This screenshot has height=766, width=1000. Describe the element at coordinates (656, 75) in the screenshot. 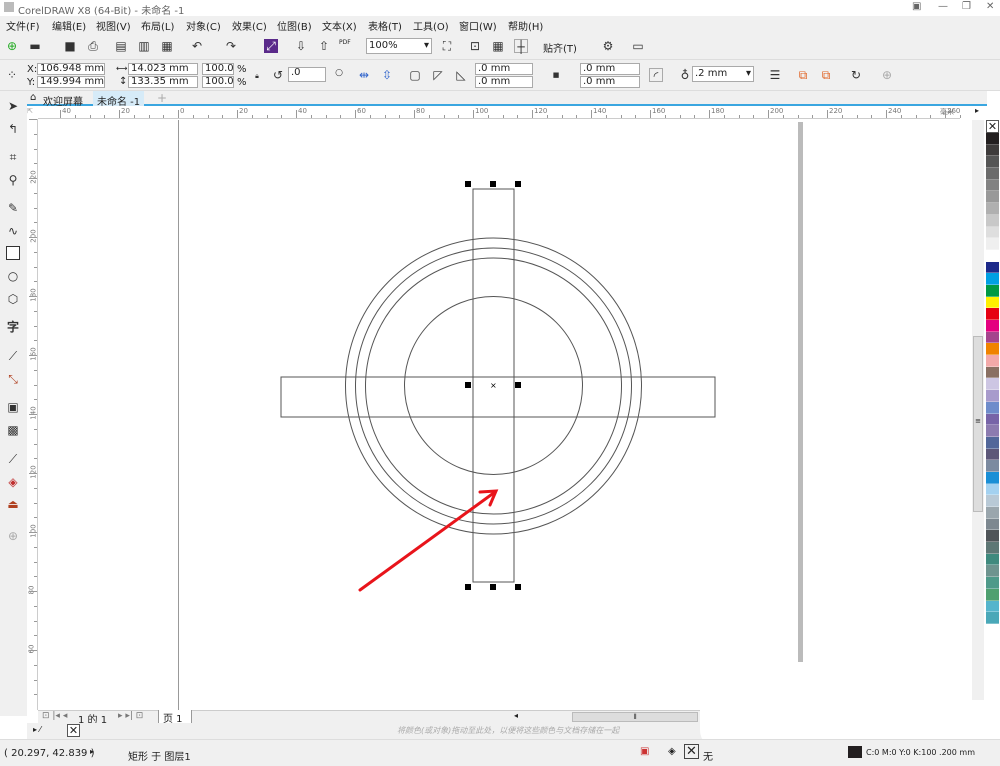

I see `relative-corner-scaling-icon: ◜` at that location.